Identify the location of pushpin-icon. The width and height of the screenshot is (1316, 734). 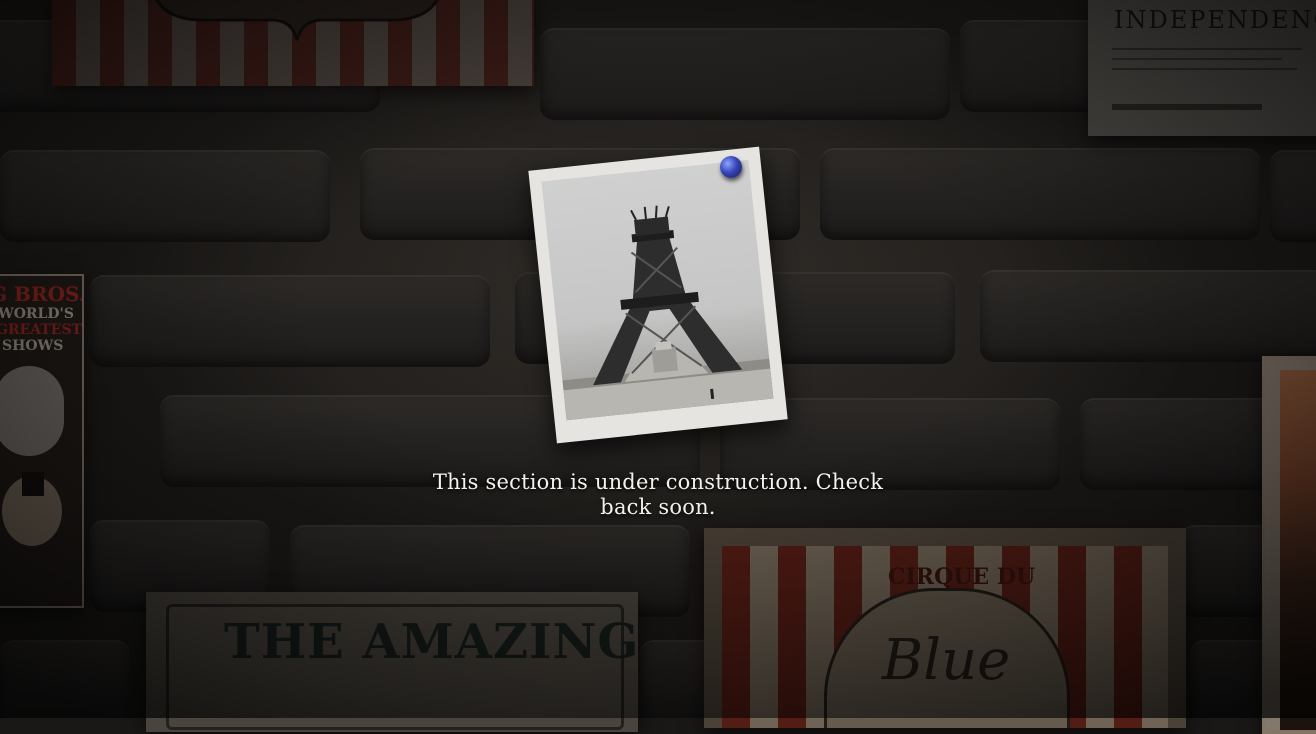
(731, 167).